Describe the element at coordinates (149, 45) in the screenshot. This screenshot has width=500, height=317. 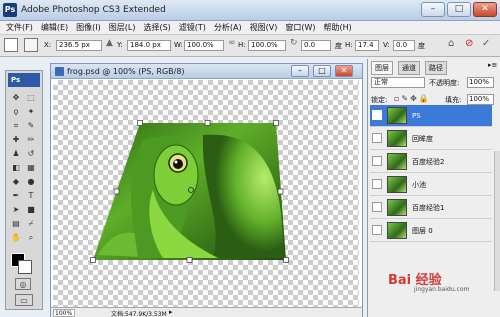
I see `y-field: 184.0 px` at that location.